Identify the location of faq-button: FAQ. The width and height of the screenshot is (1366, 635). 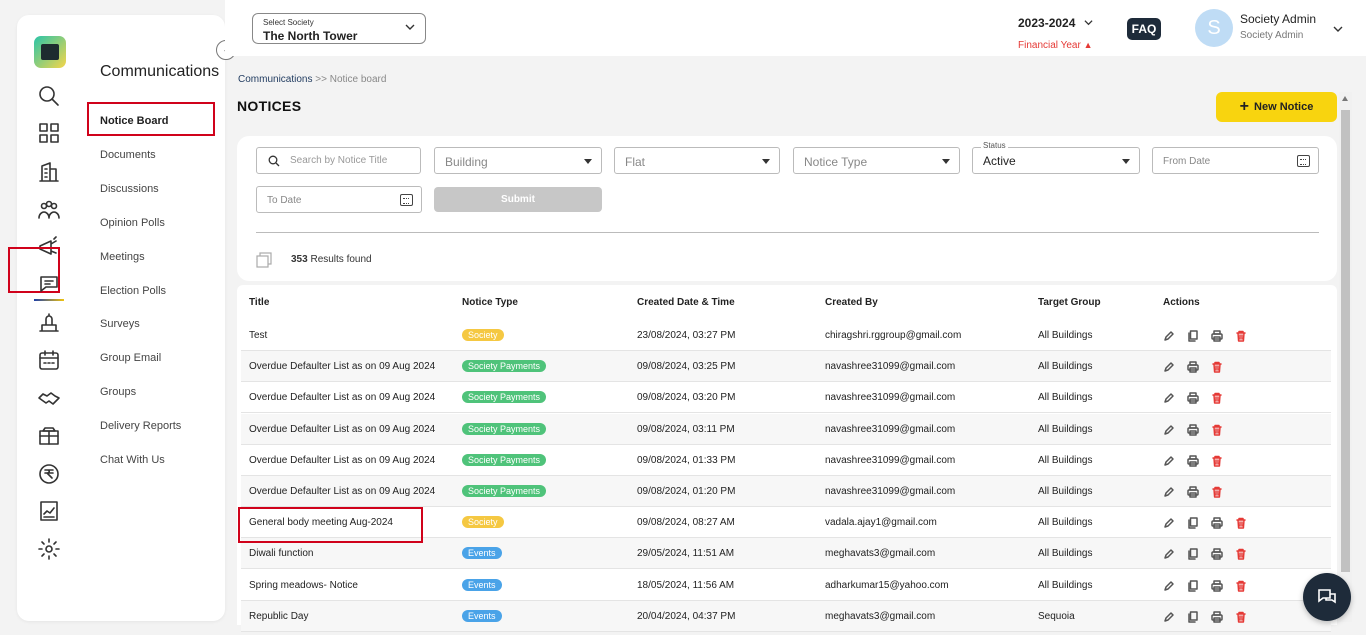
(1144, 29).